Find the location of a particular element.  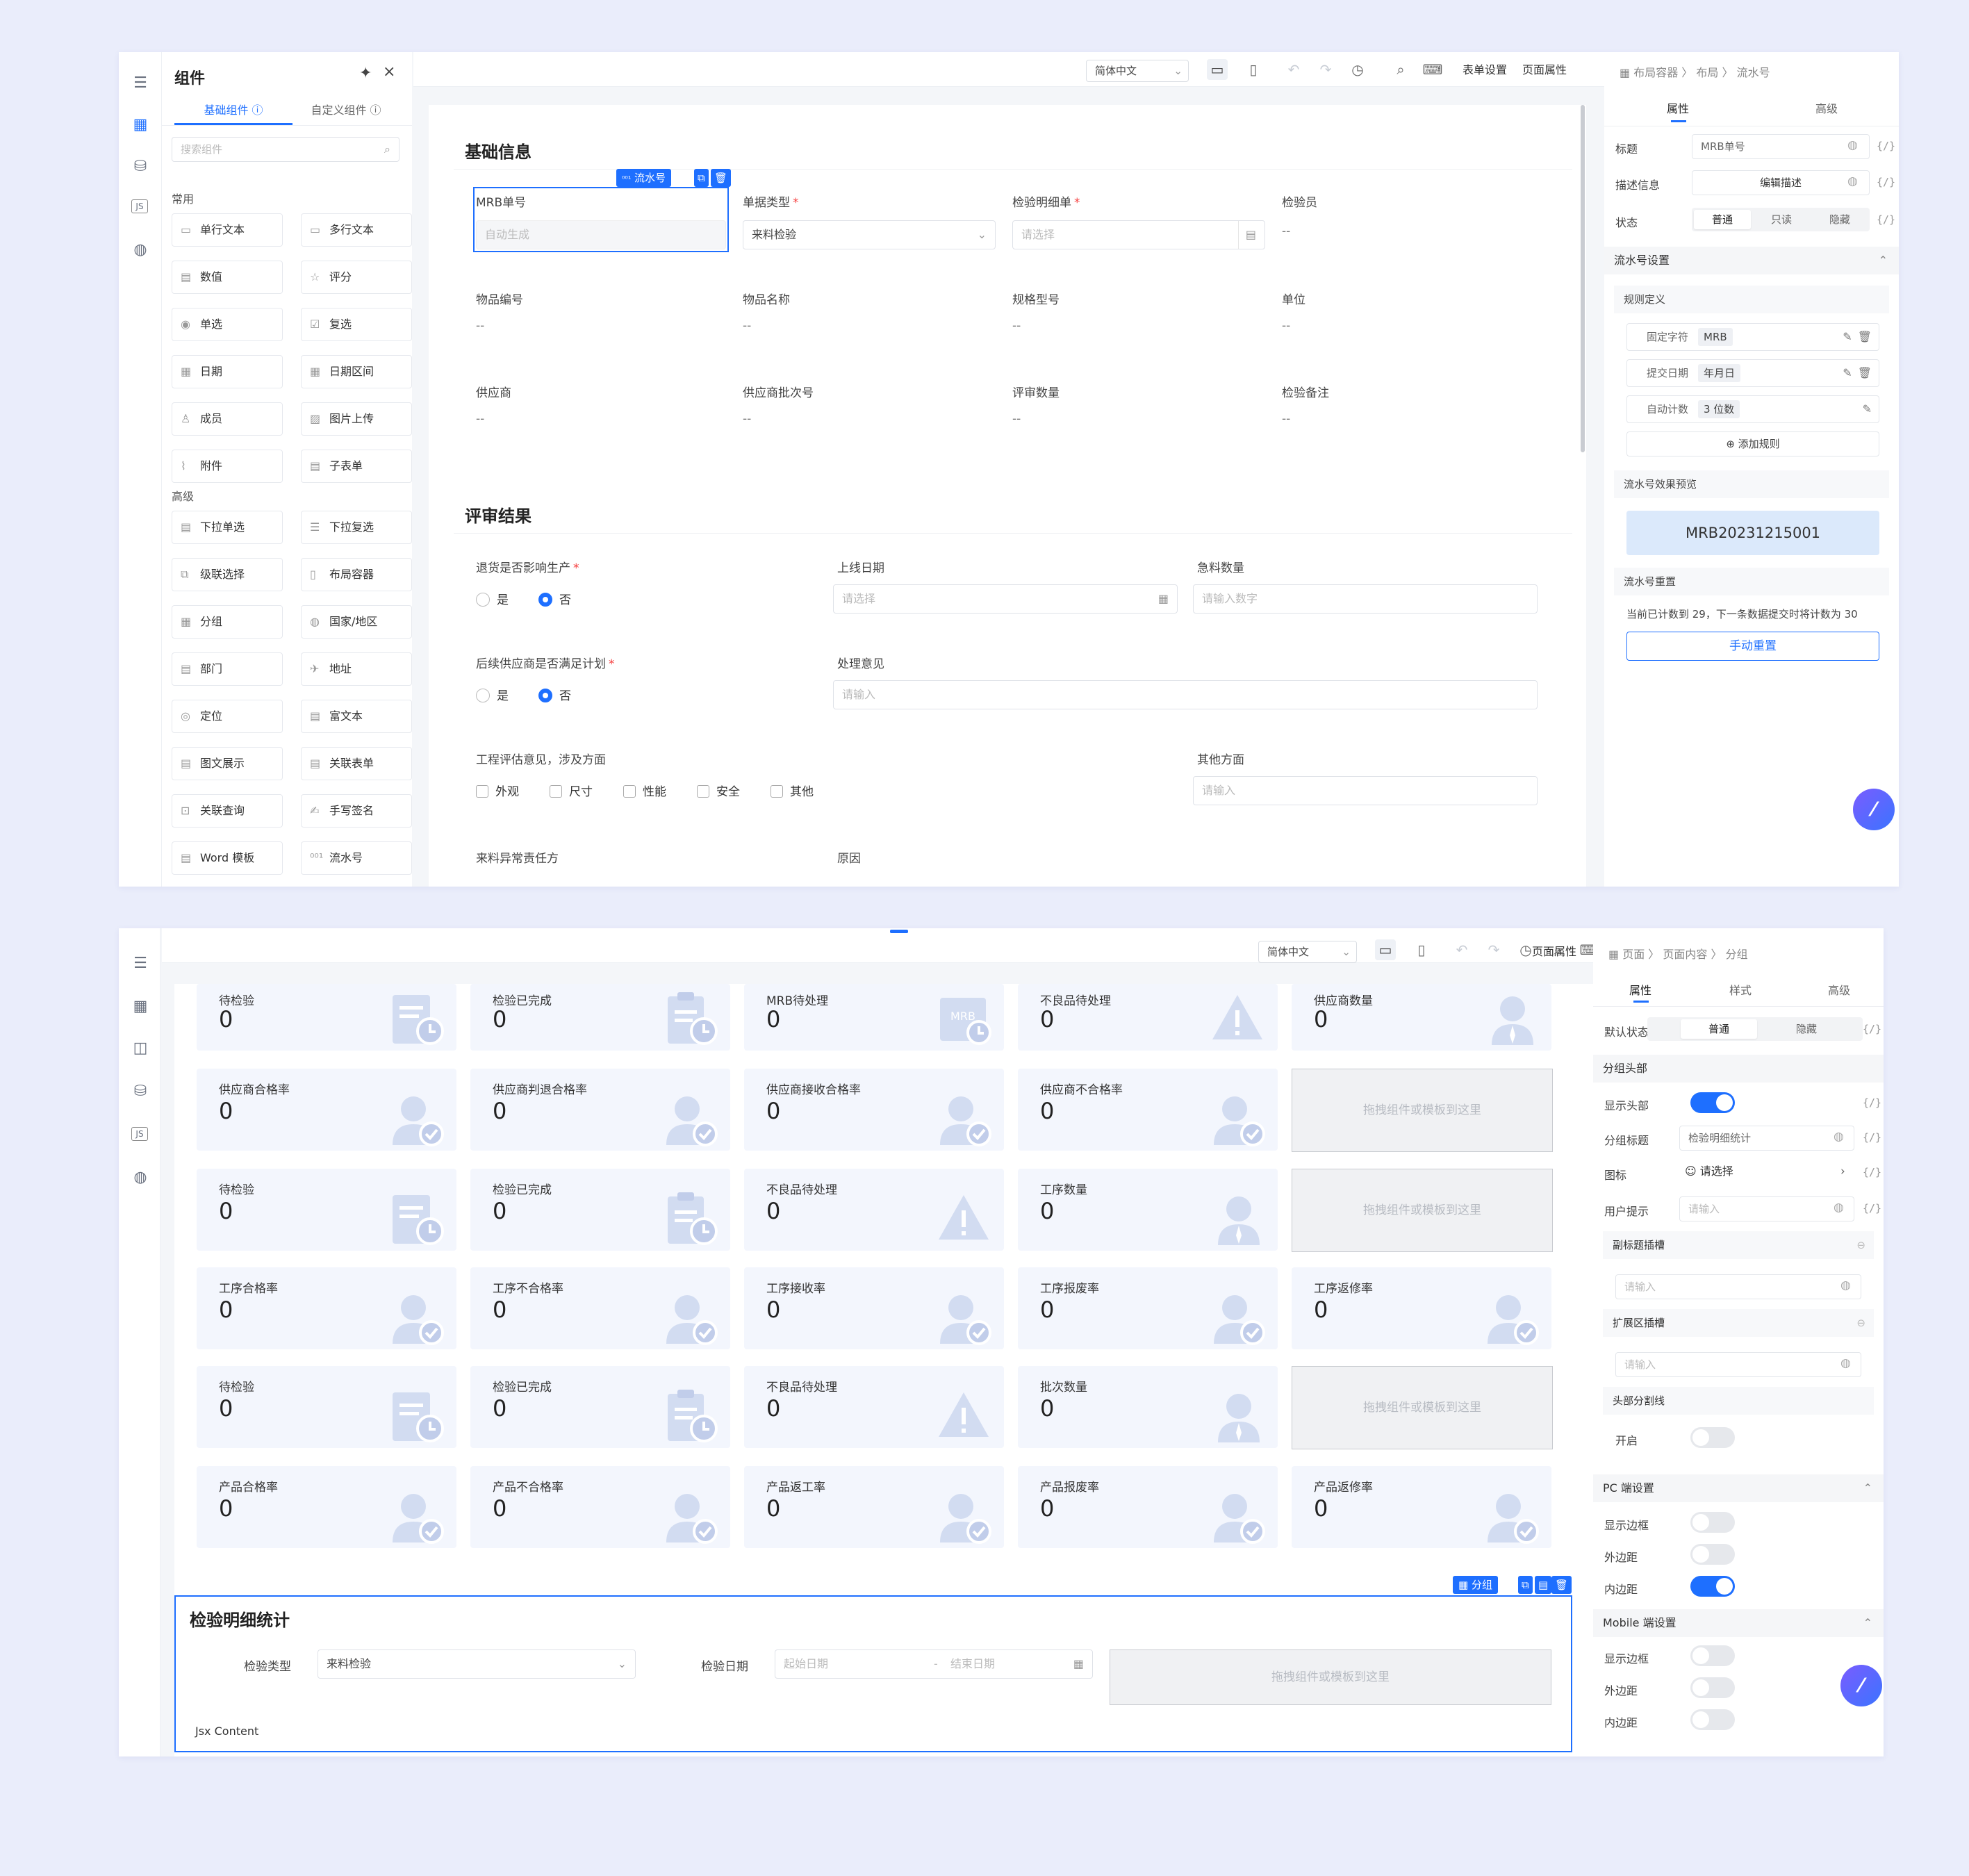

show-header-toggle is located at coordinates (1712, 1102).